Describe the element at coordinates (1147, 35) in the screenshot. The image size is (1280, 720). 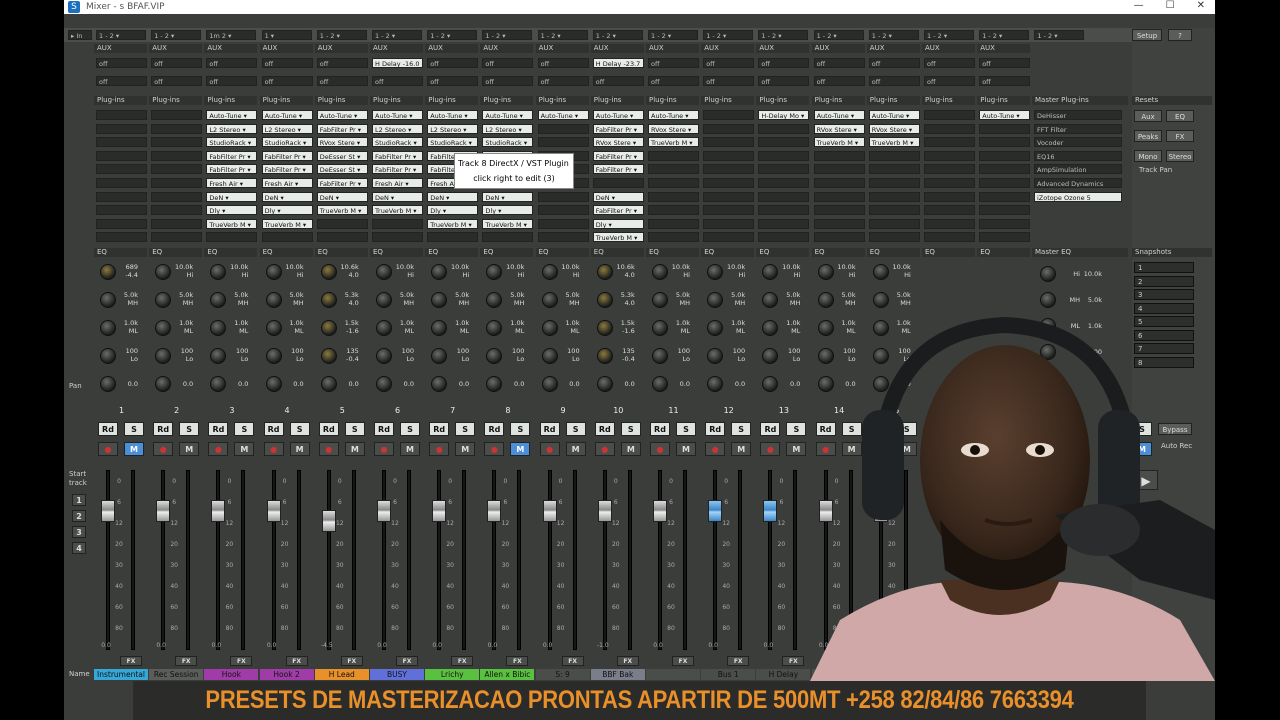
I see `setup-button: Setup` at that location.